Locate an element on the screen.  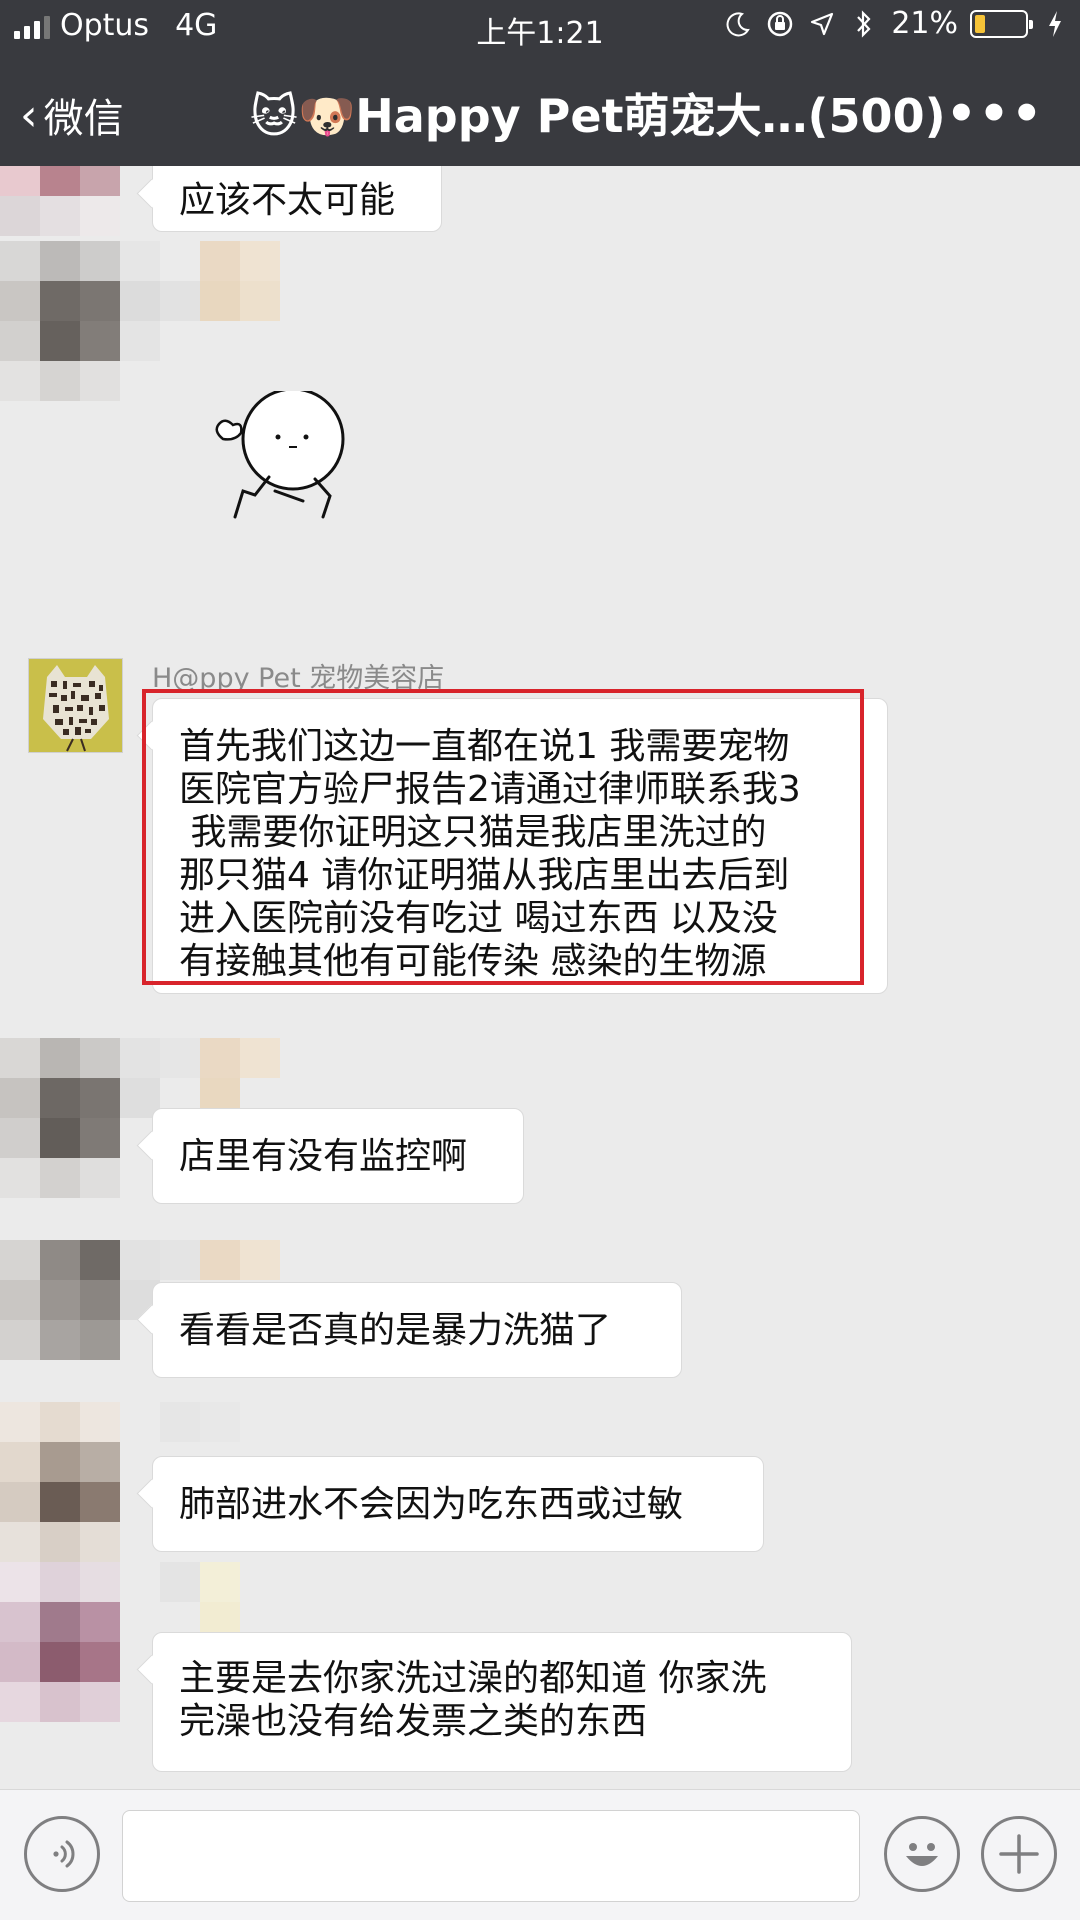
plus-icon is located at coordinates (1019, 1854).